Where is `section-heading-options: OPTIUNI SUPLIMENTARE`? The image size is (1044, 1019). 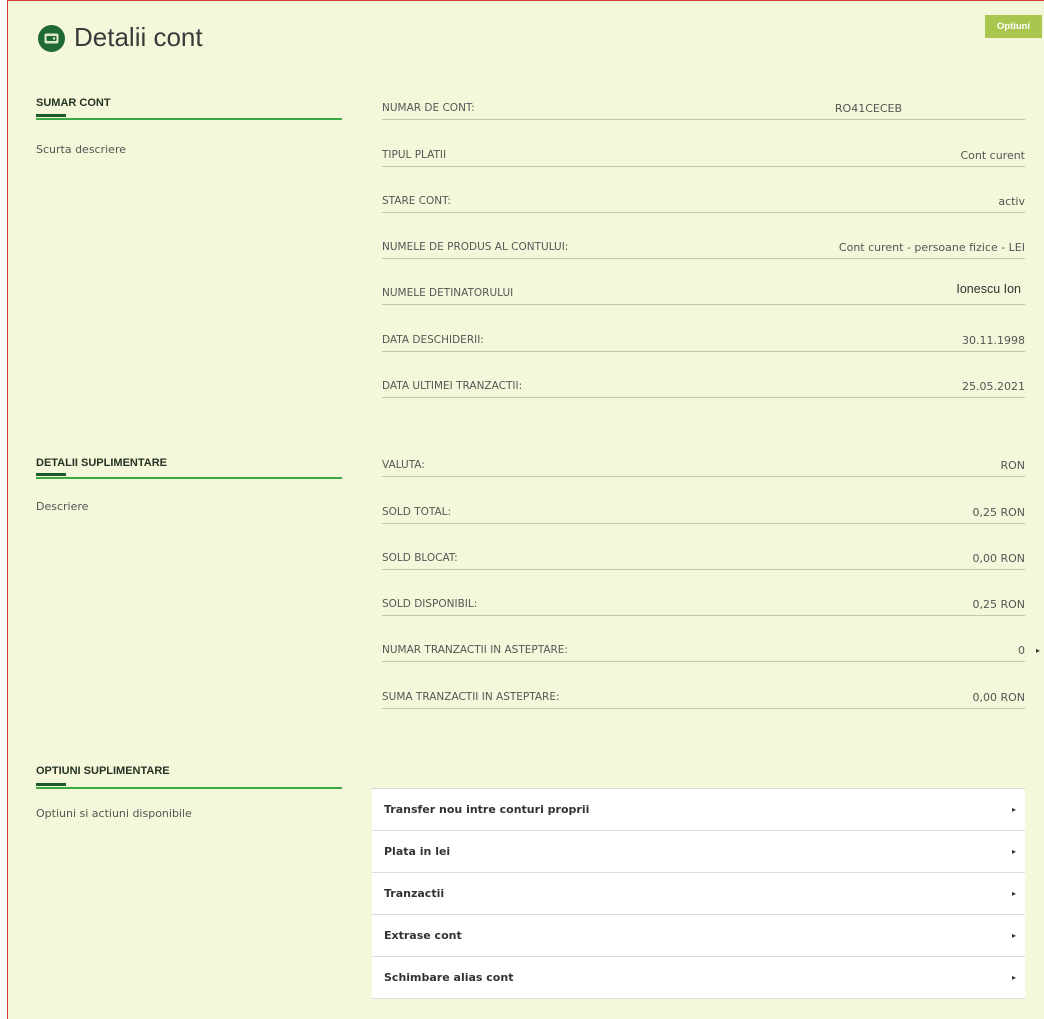
section-heading-options: OPTIUNI SUPLIMENTARE is located at coordinates (103, 771).